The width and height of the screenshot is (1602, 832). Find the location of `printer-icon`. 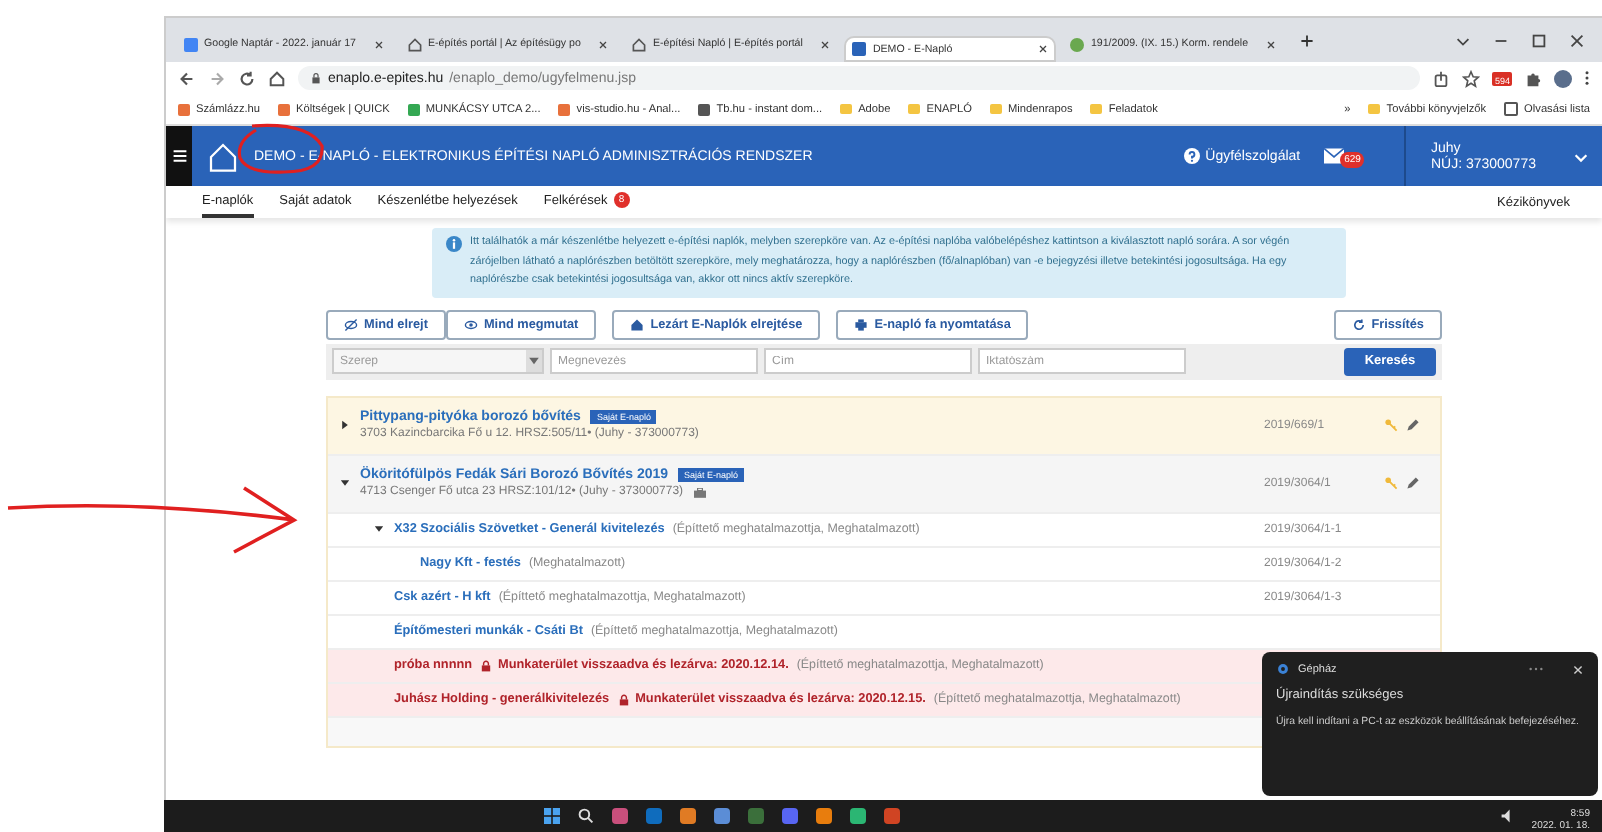

printer-icon is located at coordinates (861, 324).